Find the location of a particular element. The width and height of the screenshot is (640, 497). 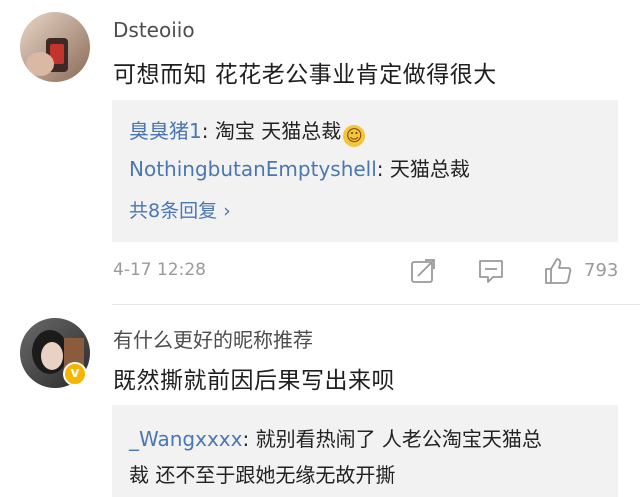

reply-text: 就别看热闹了 人老公淘宝天猫总 is located at coordinates (398, 439).